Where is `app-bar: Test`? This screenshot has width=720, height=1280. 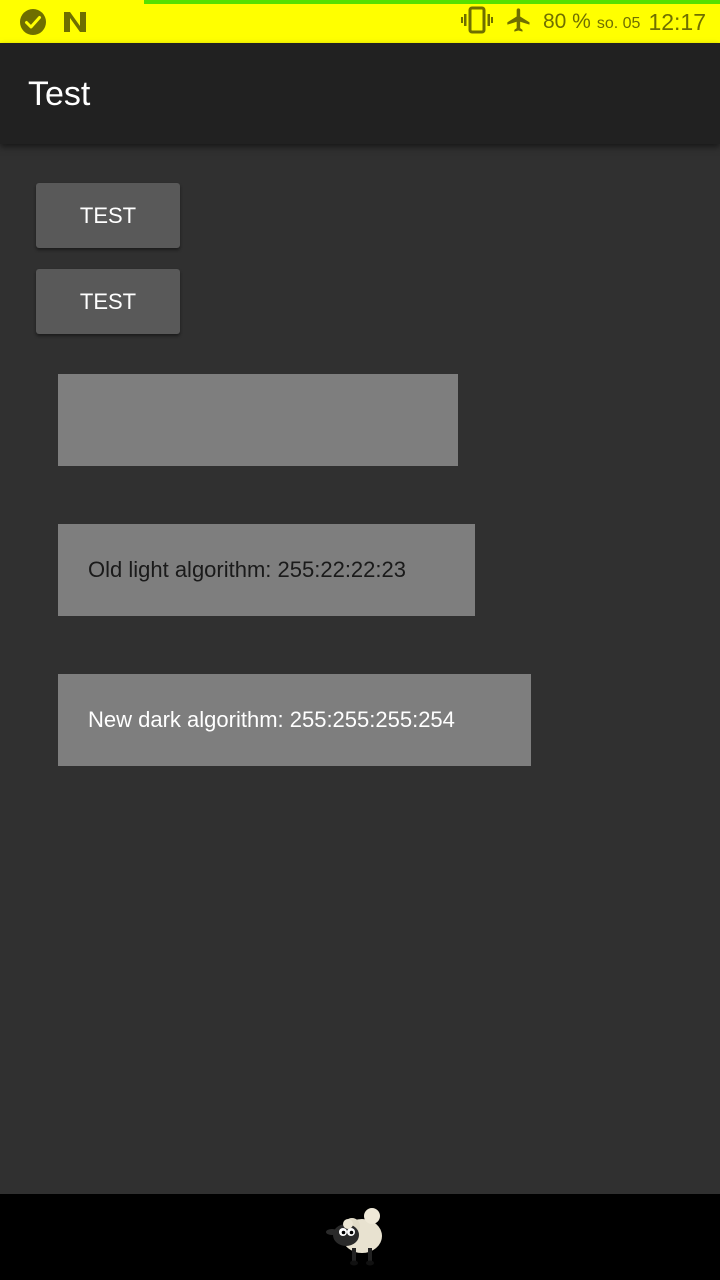 app-bar: Test is located at coordinates (360, 93).